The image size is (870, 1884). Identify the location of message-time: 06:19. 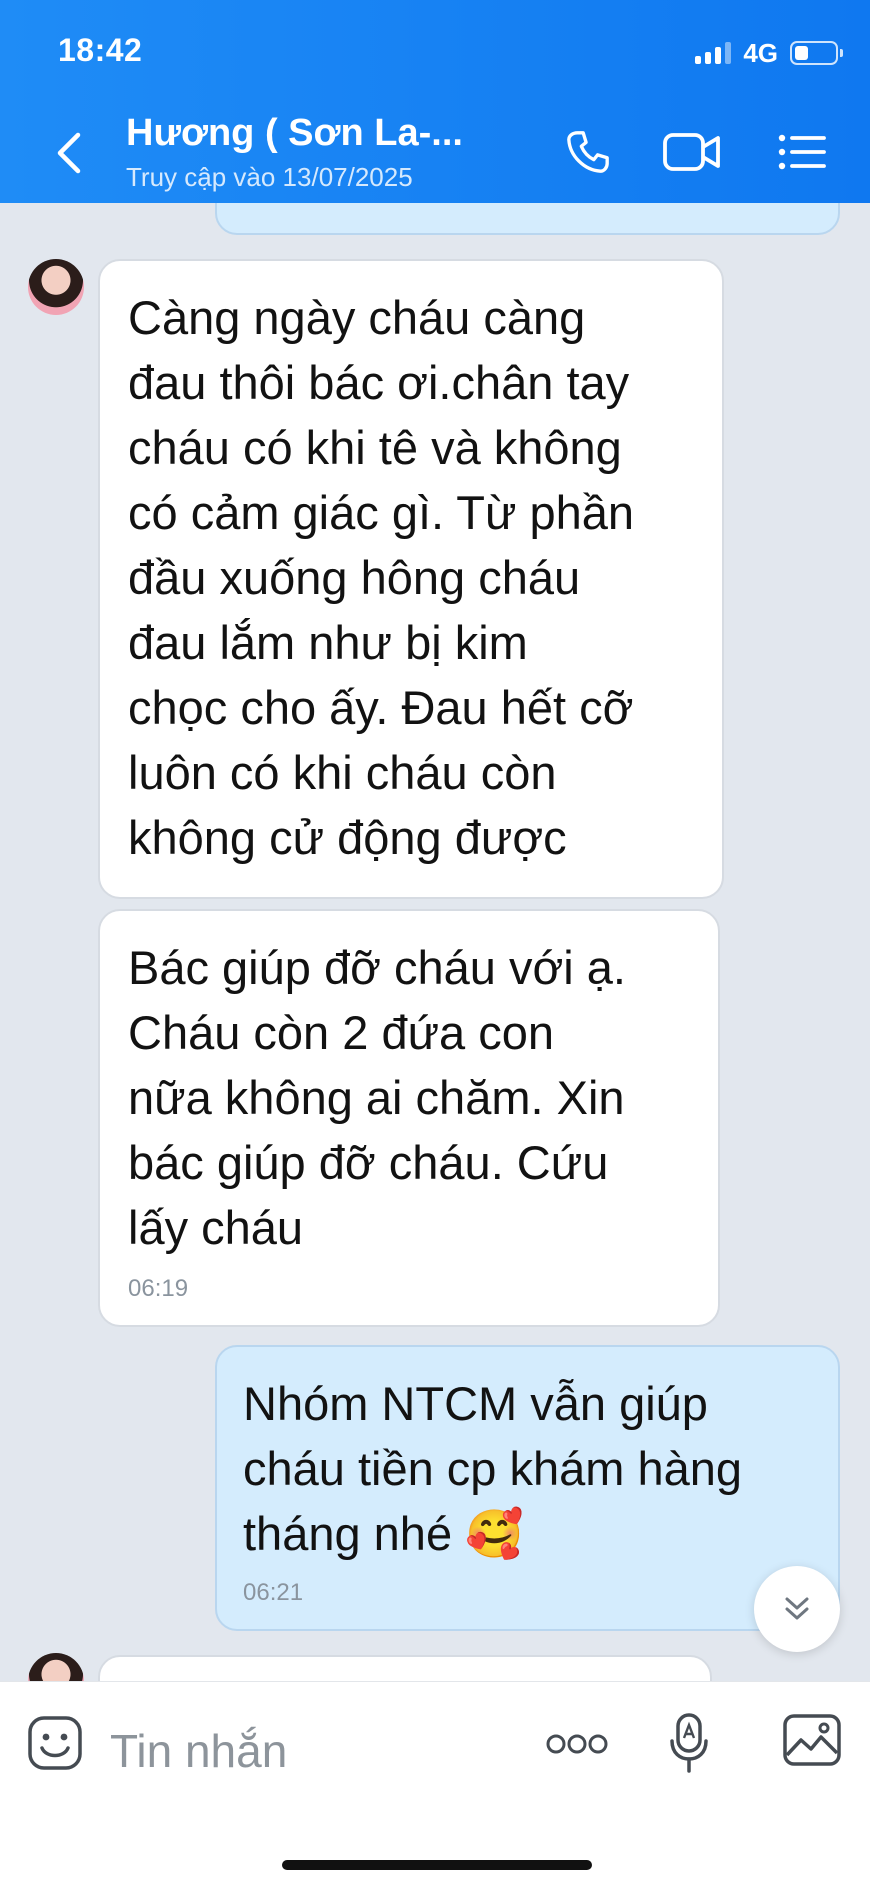
(158, 1288).